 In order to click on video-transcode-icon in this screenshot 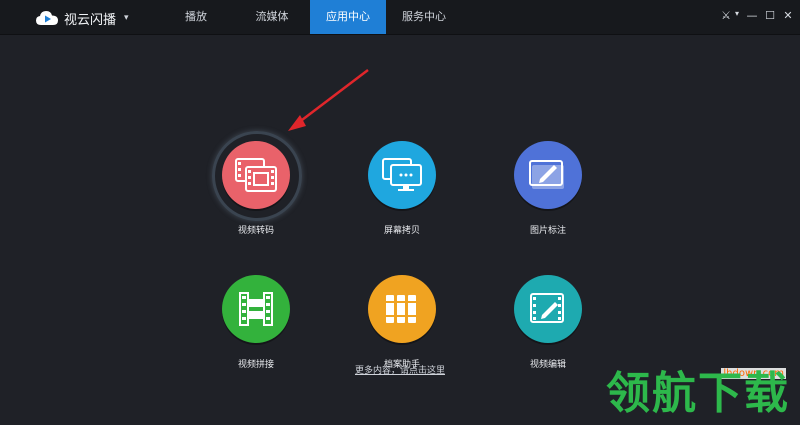, I will do `click(256, 175)`.